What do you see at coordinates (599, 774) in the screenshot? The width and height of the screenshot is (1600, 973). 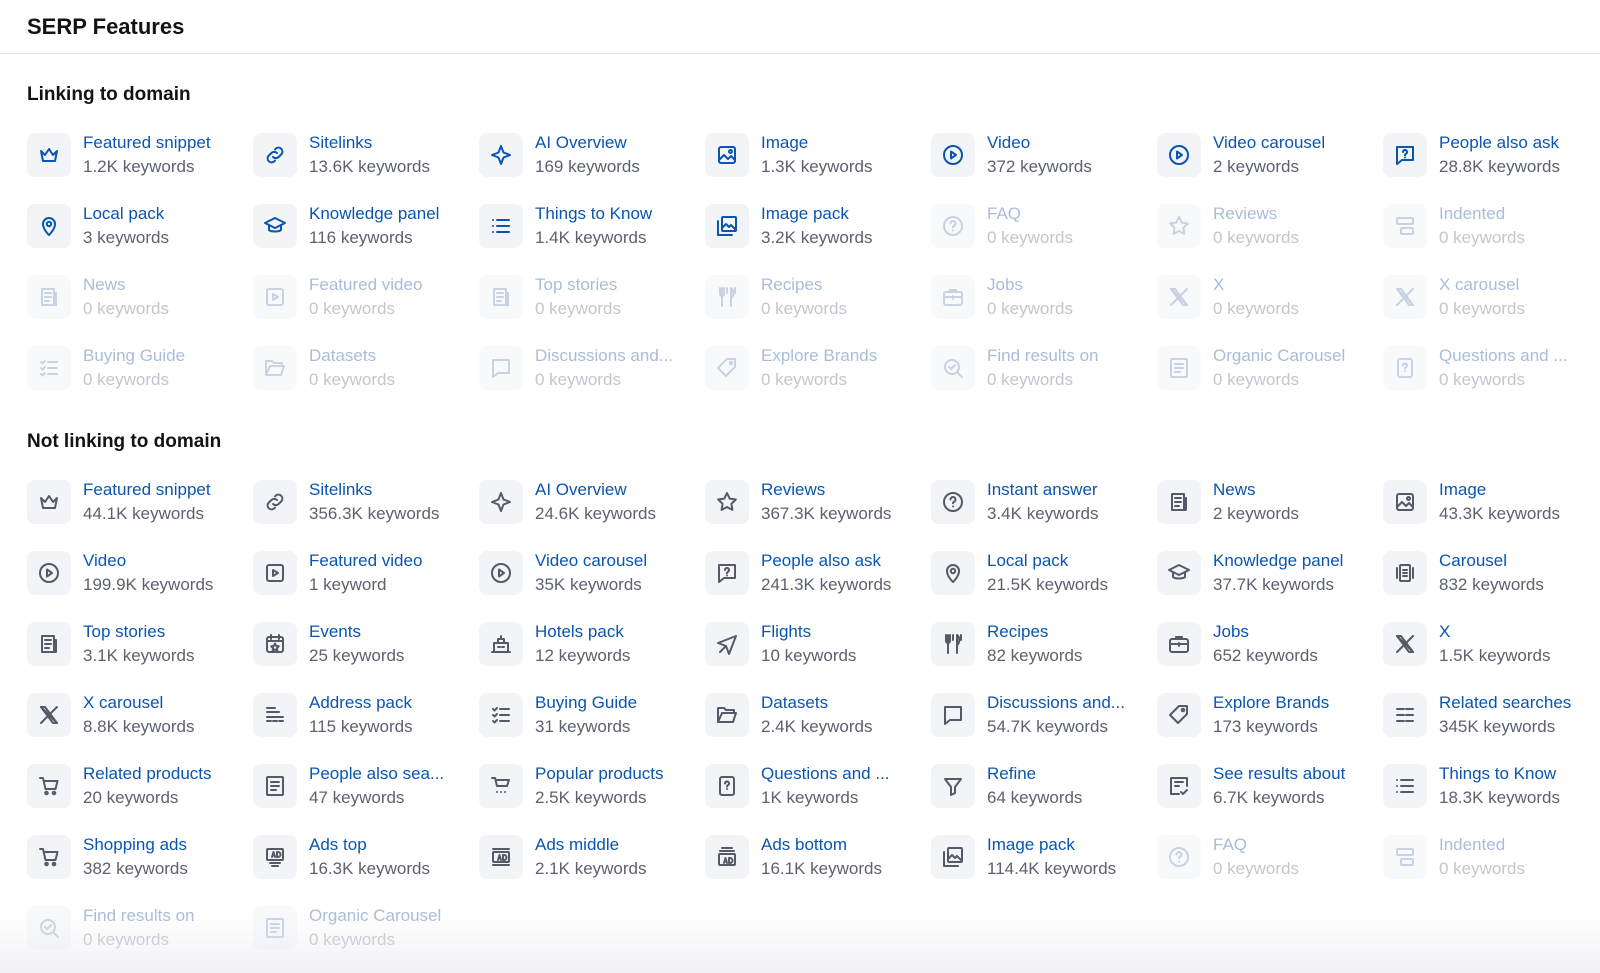 I see `feature-name-link: Popular products` at bounding box center [599, 774].